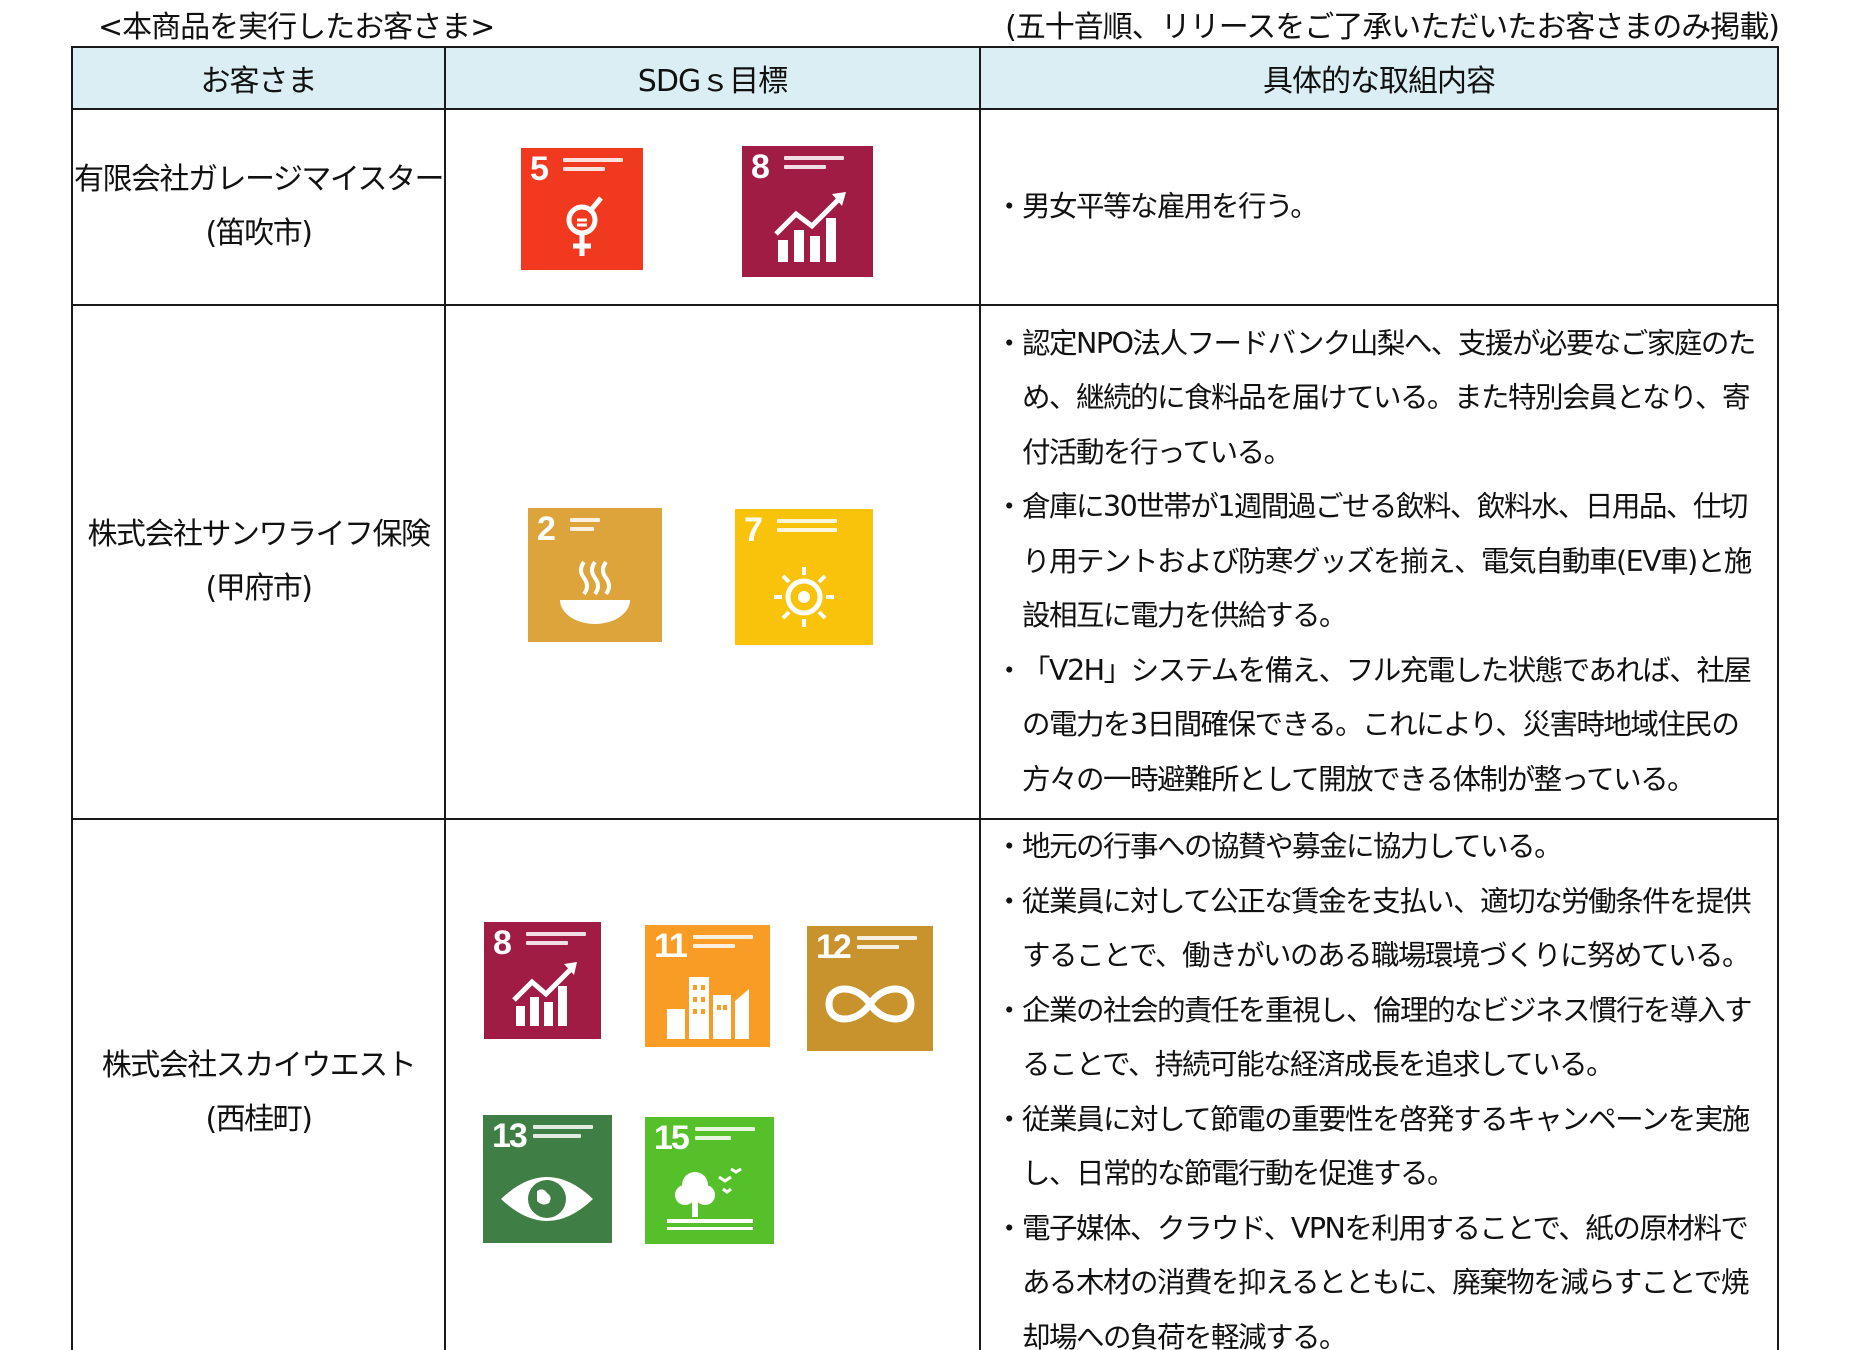 This screenshot has width=1869, height=1350. I want to click on sdg-goal-2-icon: 2, so click(595, 575).